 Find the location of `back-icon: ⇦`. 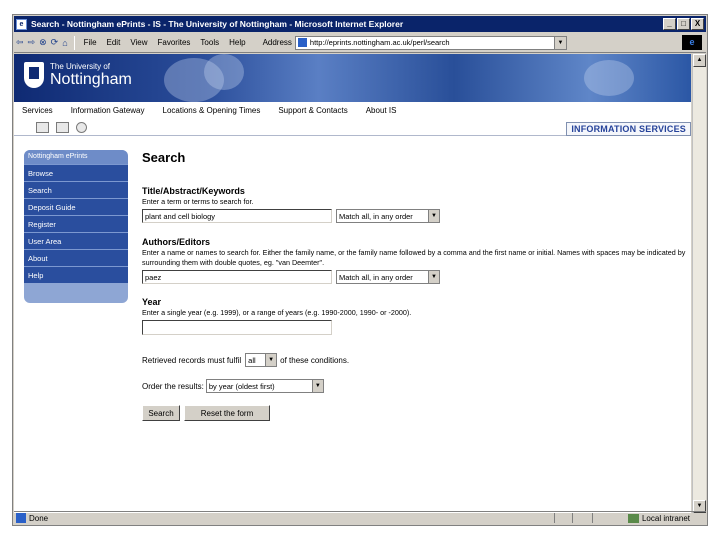

back-icon: ⇦ is located at coordinates (20, 42).